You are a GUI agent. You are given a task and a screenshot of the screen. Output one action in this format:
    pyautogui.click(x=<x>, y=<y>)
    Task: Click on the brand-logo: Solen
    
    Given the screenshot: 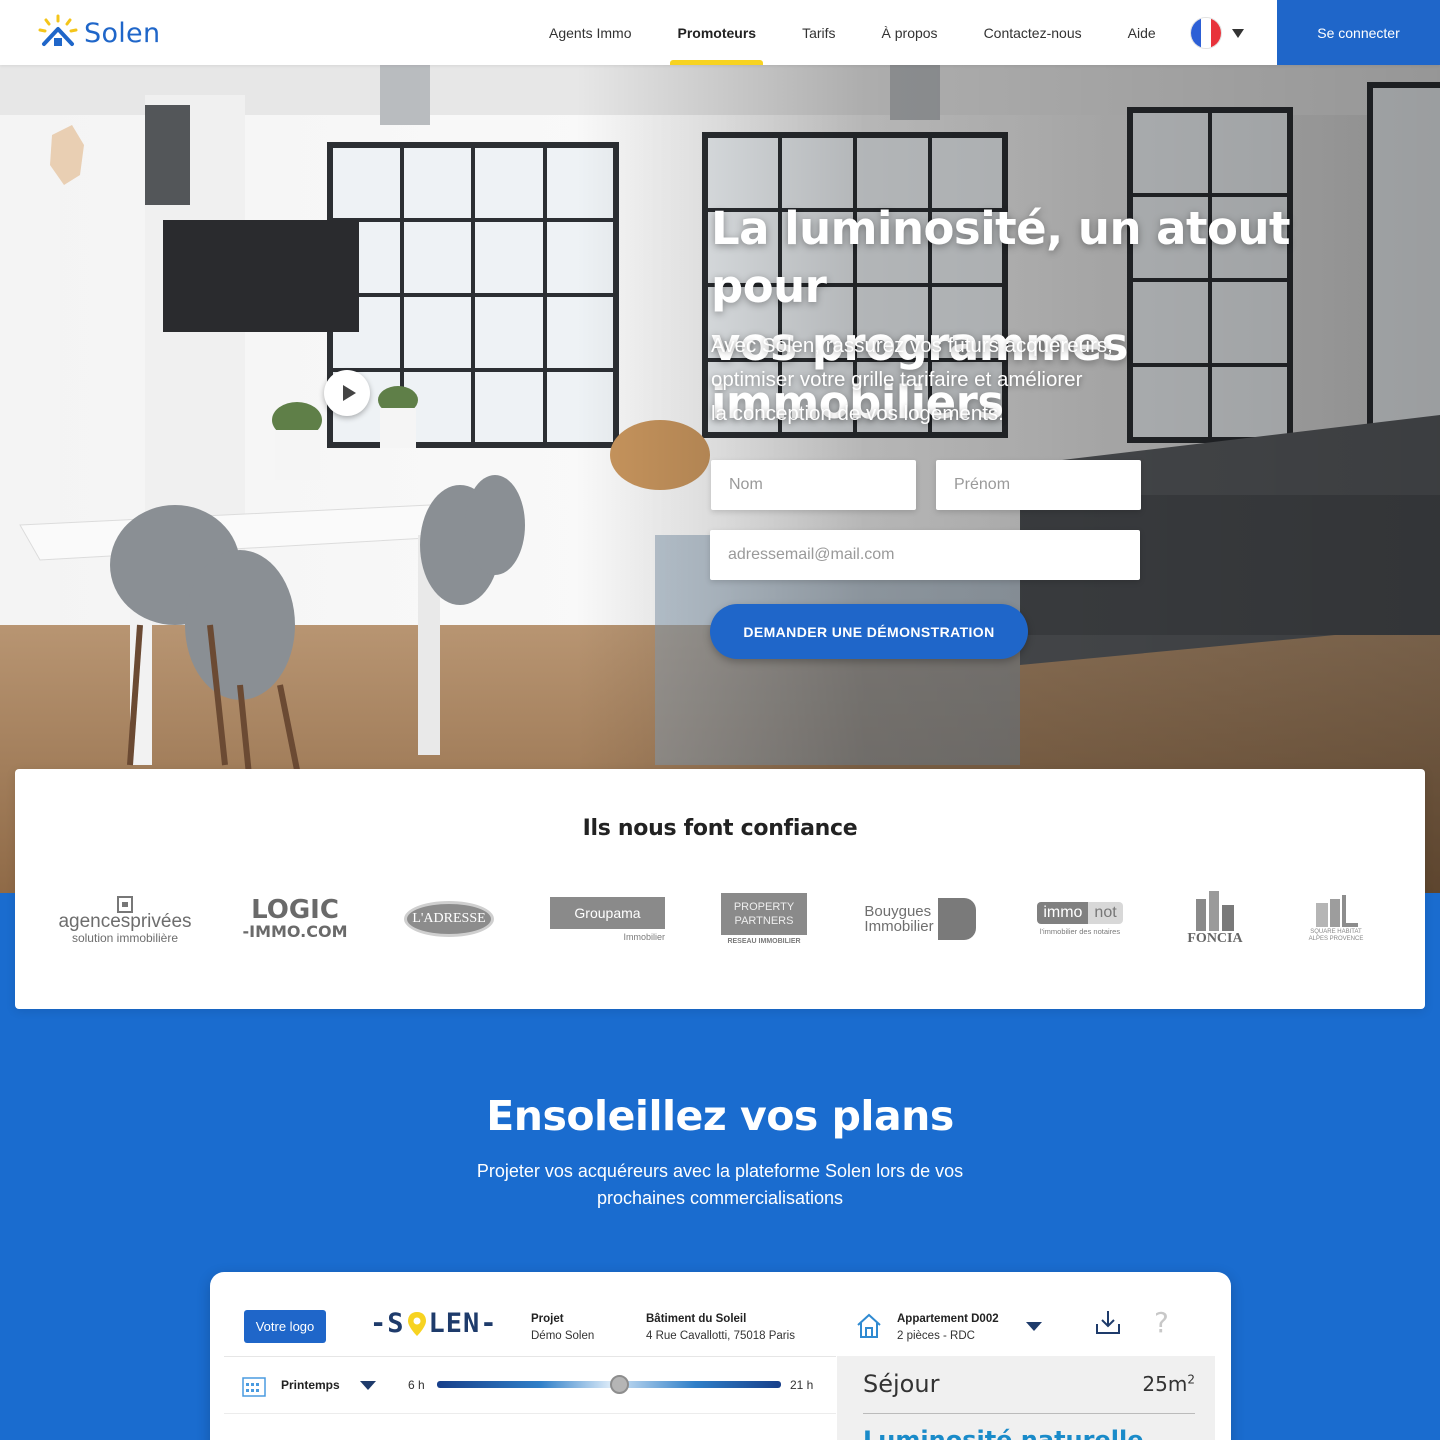 What is the action you would take?
    pyautogui.click(x=99, y=33)
    